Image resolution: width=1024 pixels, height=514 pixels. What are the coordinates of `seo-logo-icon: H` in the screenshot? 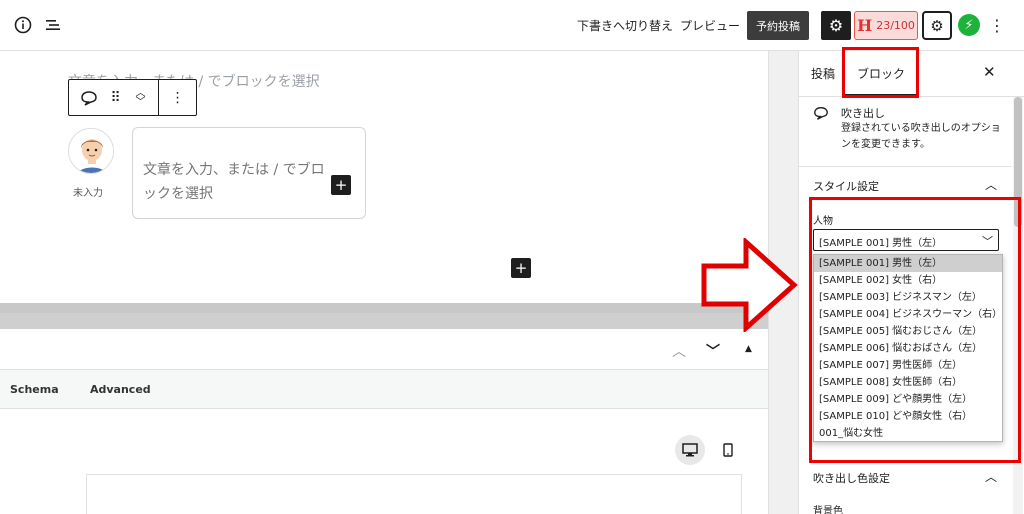 It's located at (865, 25).